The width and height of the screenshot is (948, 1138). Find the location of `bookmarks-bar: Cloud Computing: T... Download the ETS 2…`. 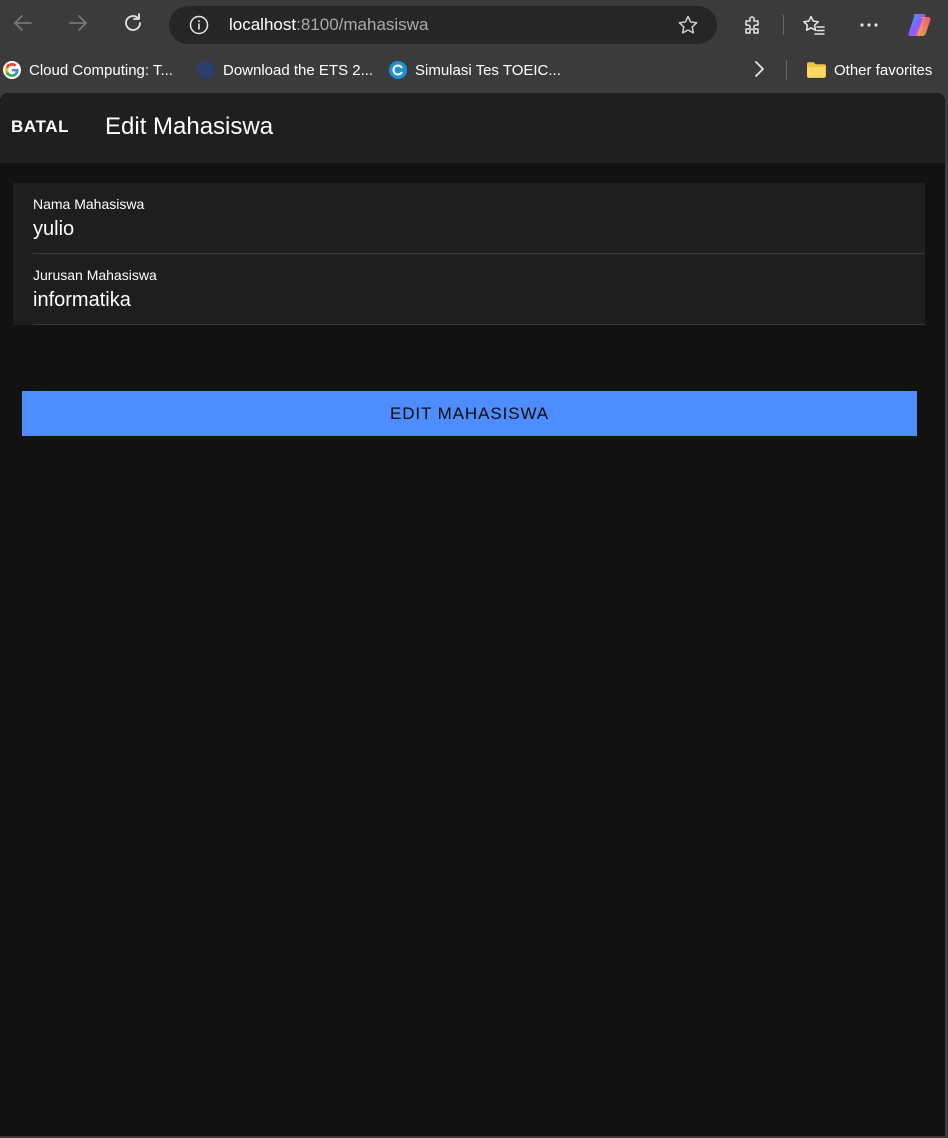

bookmarks-bar: Cloud Computing: T... Download the ETS 2… is located at coordinates (474, 70).